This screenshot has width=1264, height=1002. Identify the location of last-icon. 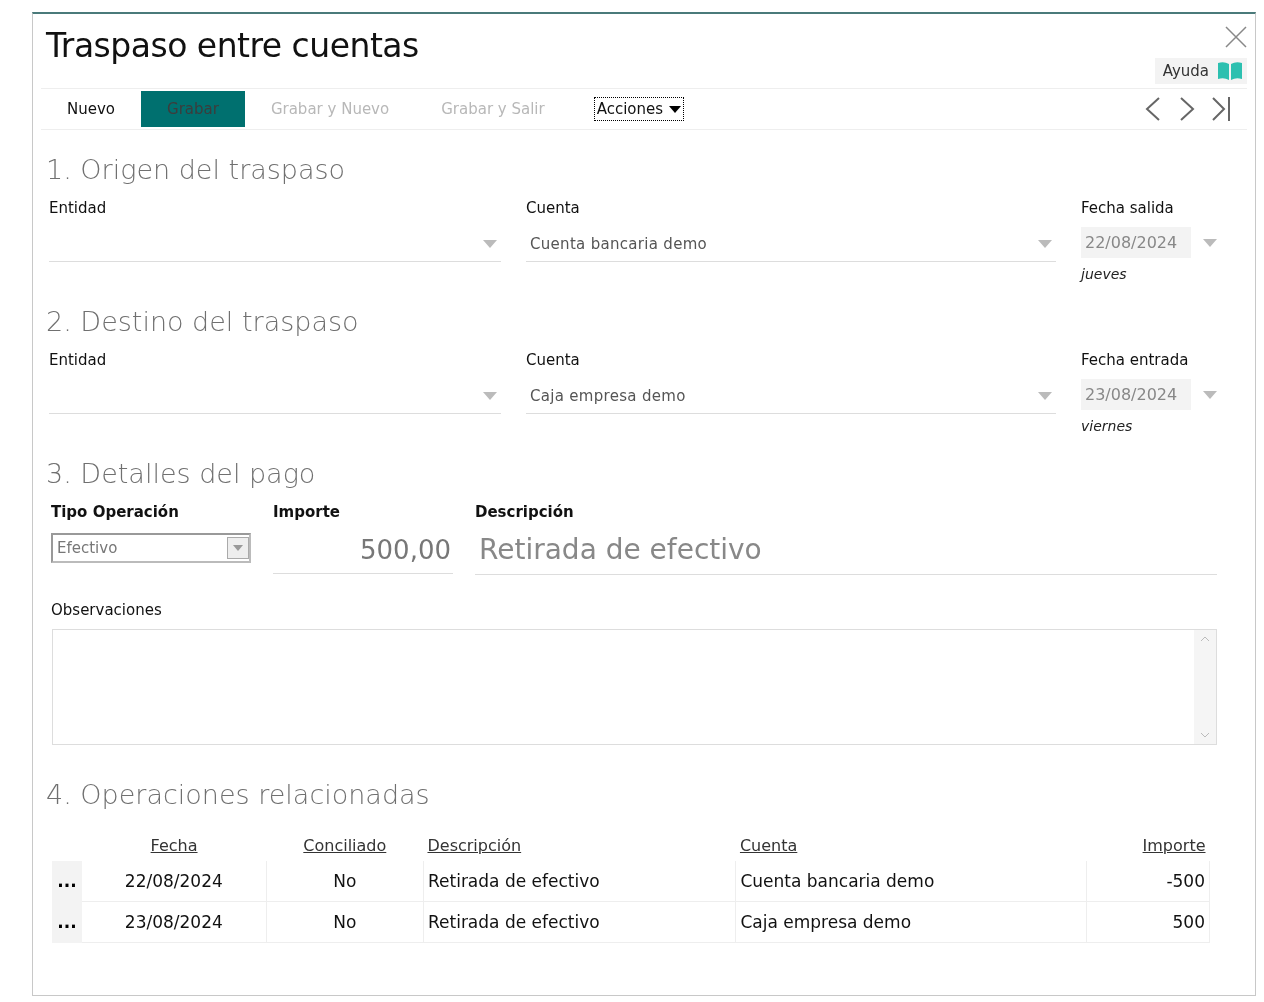
(1221, 109).